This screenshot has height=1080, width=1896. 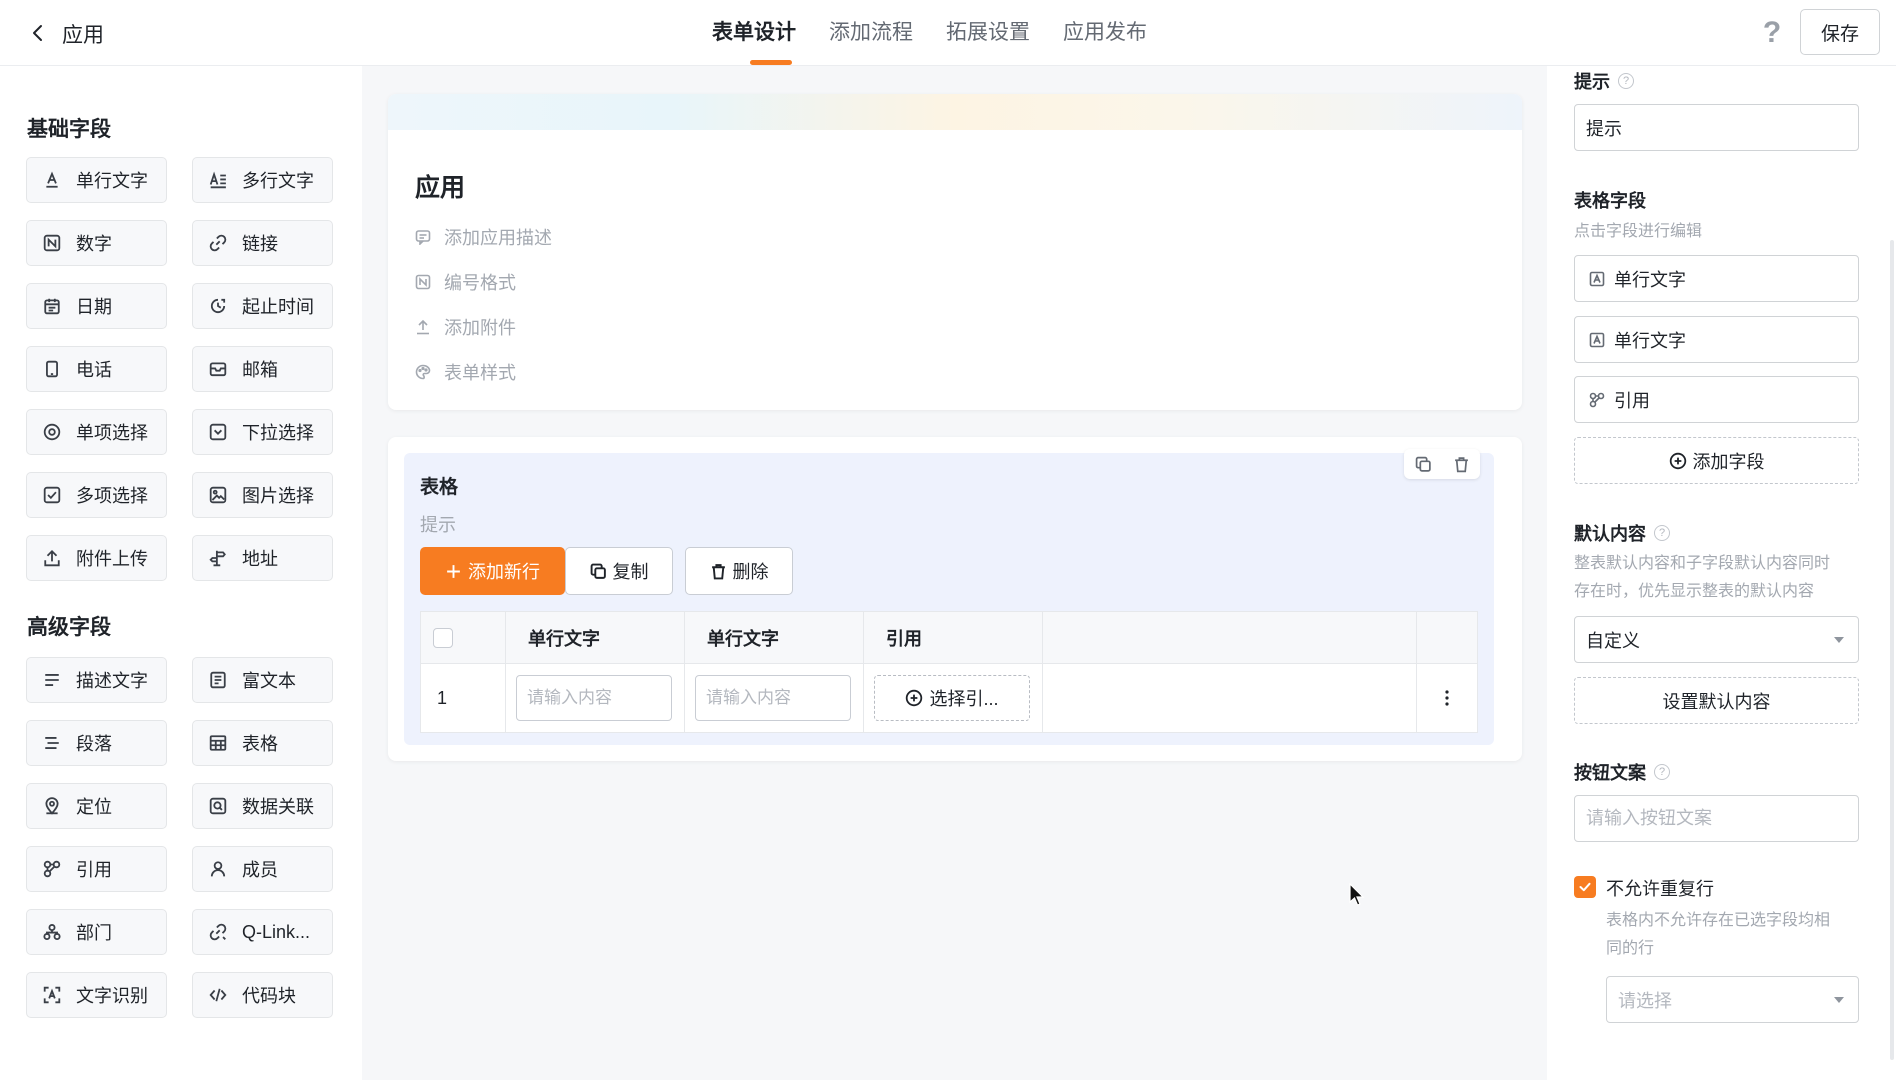 I want to click on copy-row-button: 复制, so click(x=619, y=571).